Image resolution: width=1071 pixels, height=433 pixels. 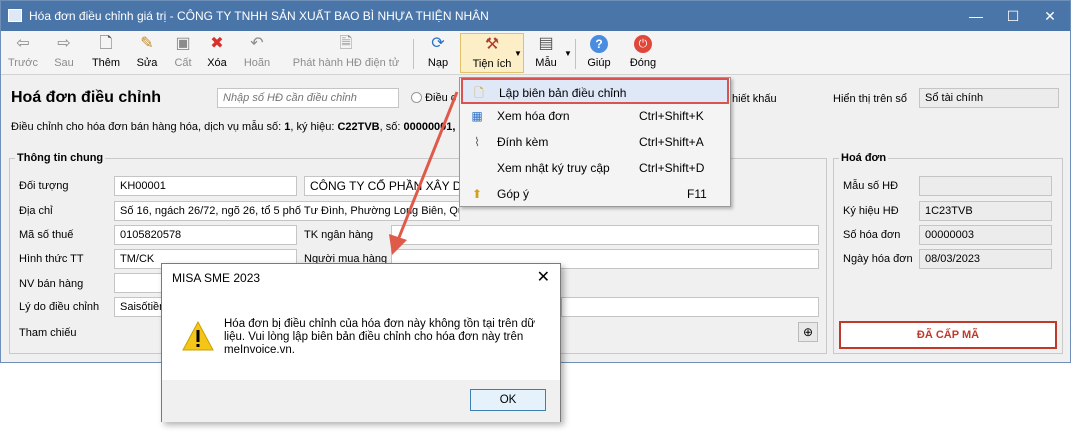 What do you see at coordinates (346, 63) in the screenshot?
I see `publish-label: Phát hành HĐ điện tử` at bounding box center [346, 63].